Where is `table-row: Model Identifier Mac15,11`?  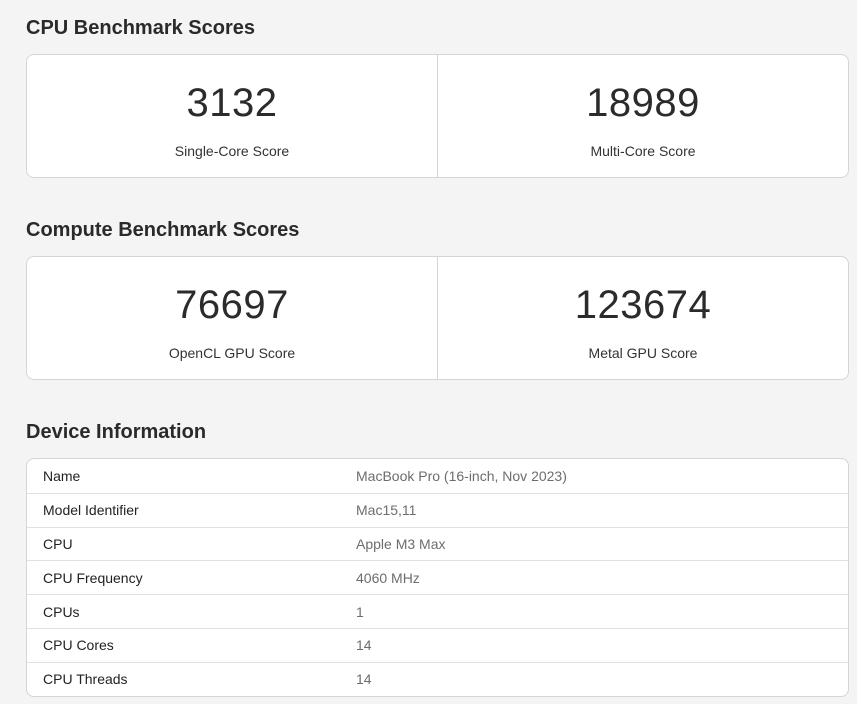 table-row: Model Identifier Mac15,11 is located at coordinates (437, 509).